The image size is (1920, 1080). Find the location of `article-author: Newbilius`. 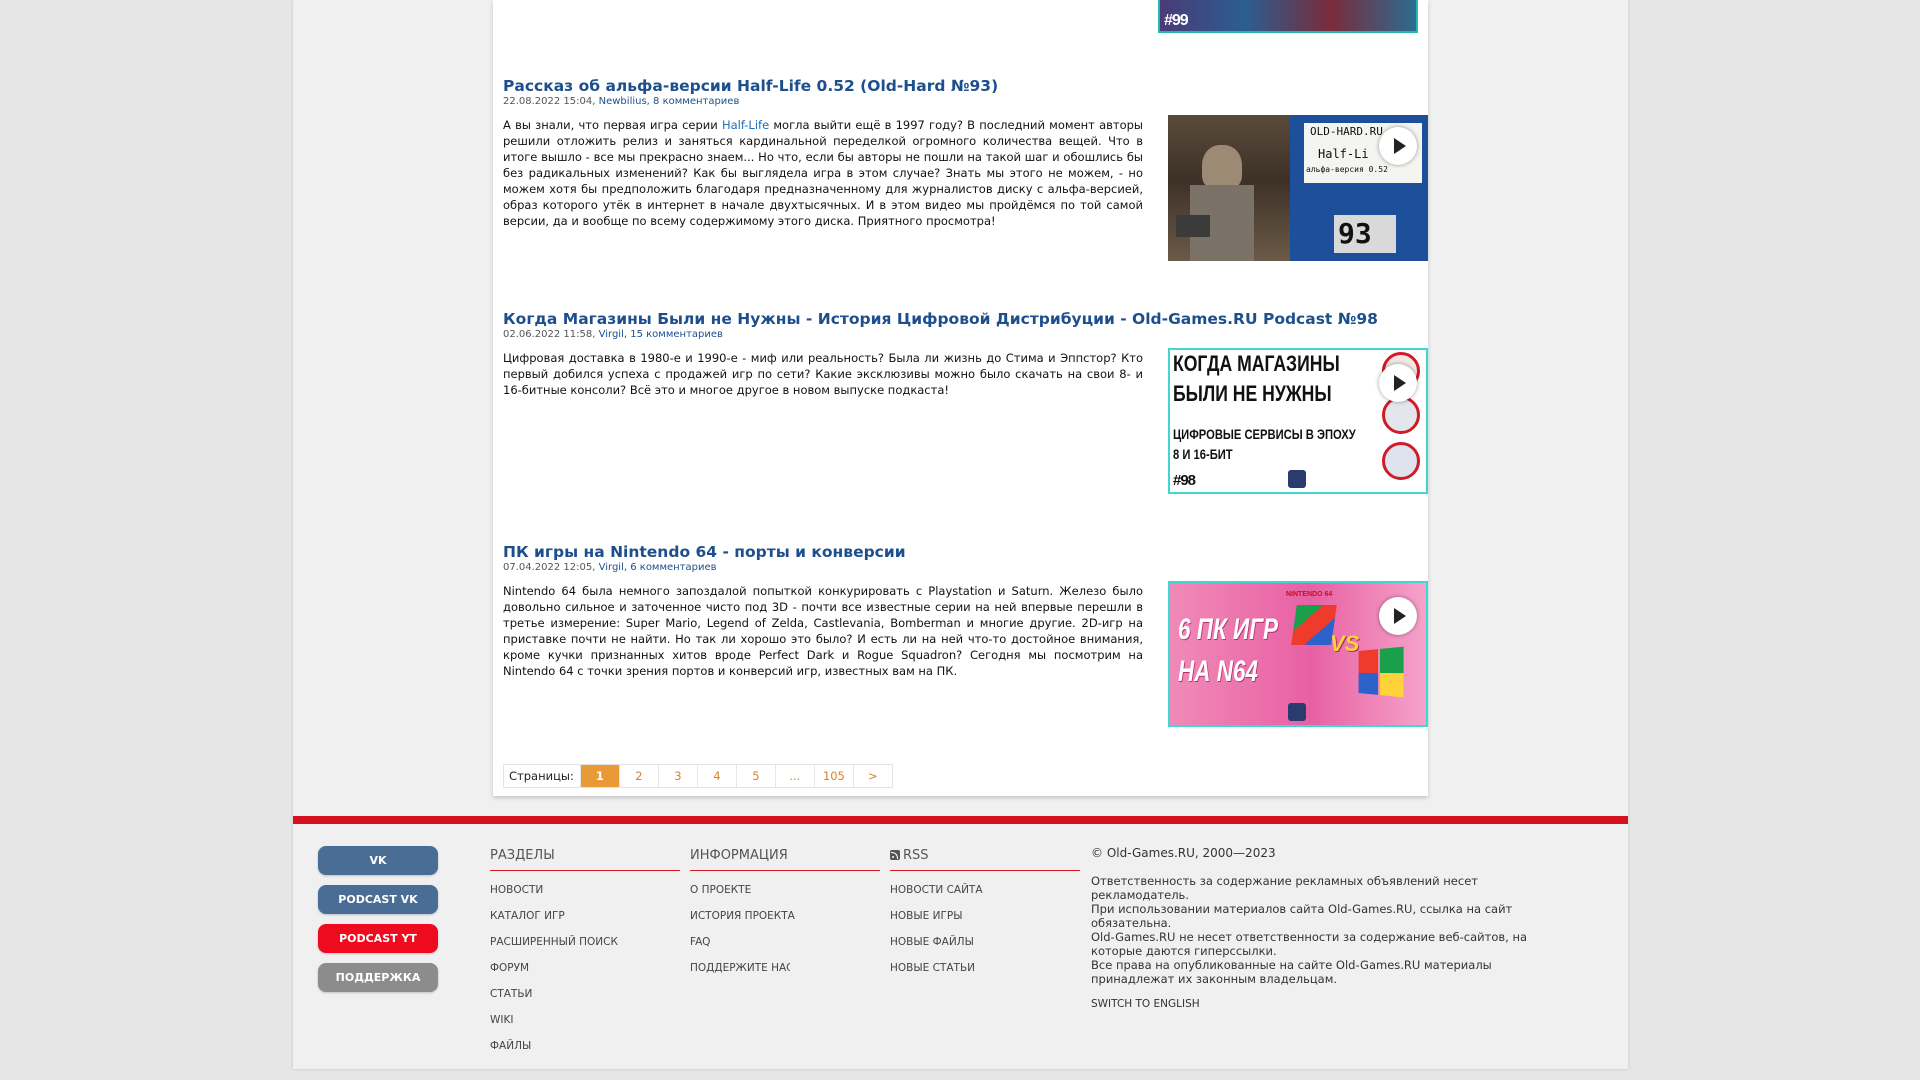

article-author: Newbilius is located at coordinates (623, 101).